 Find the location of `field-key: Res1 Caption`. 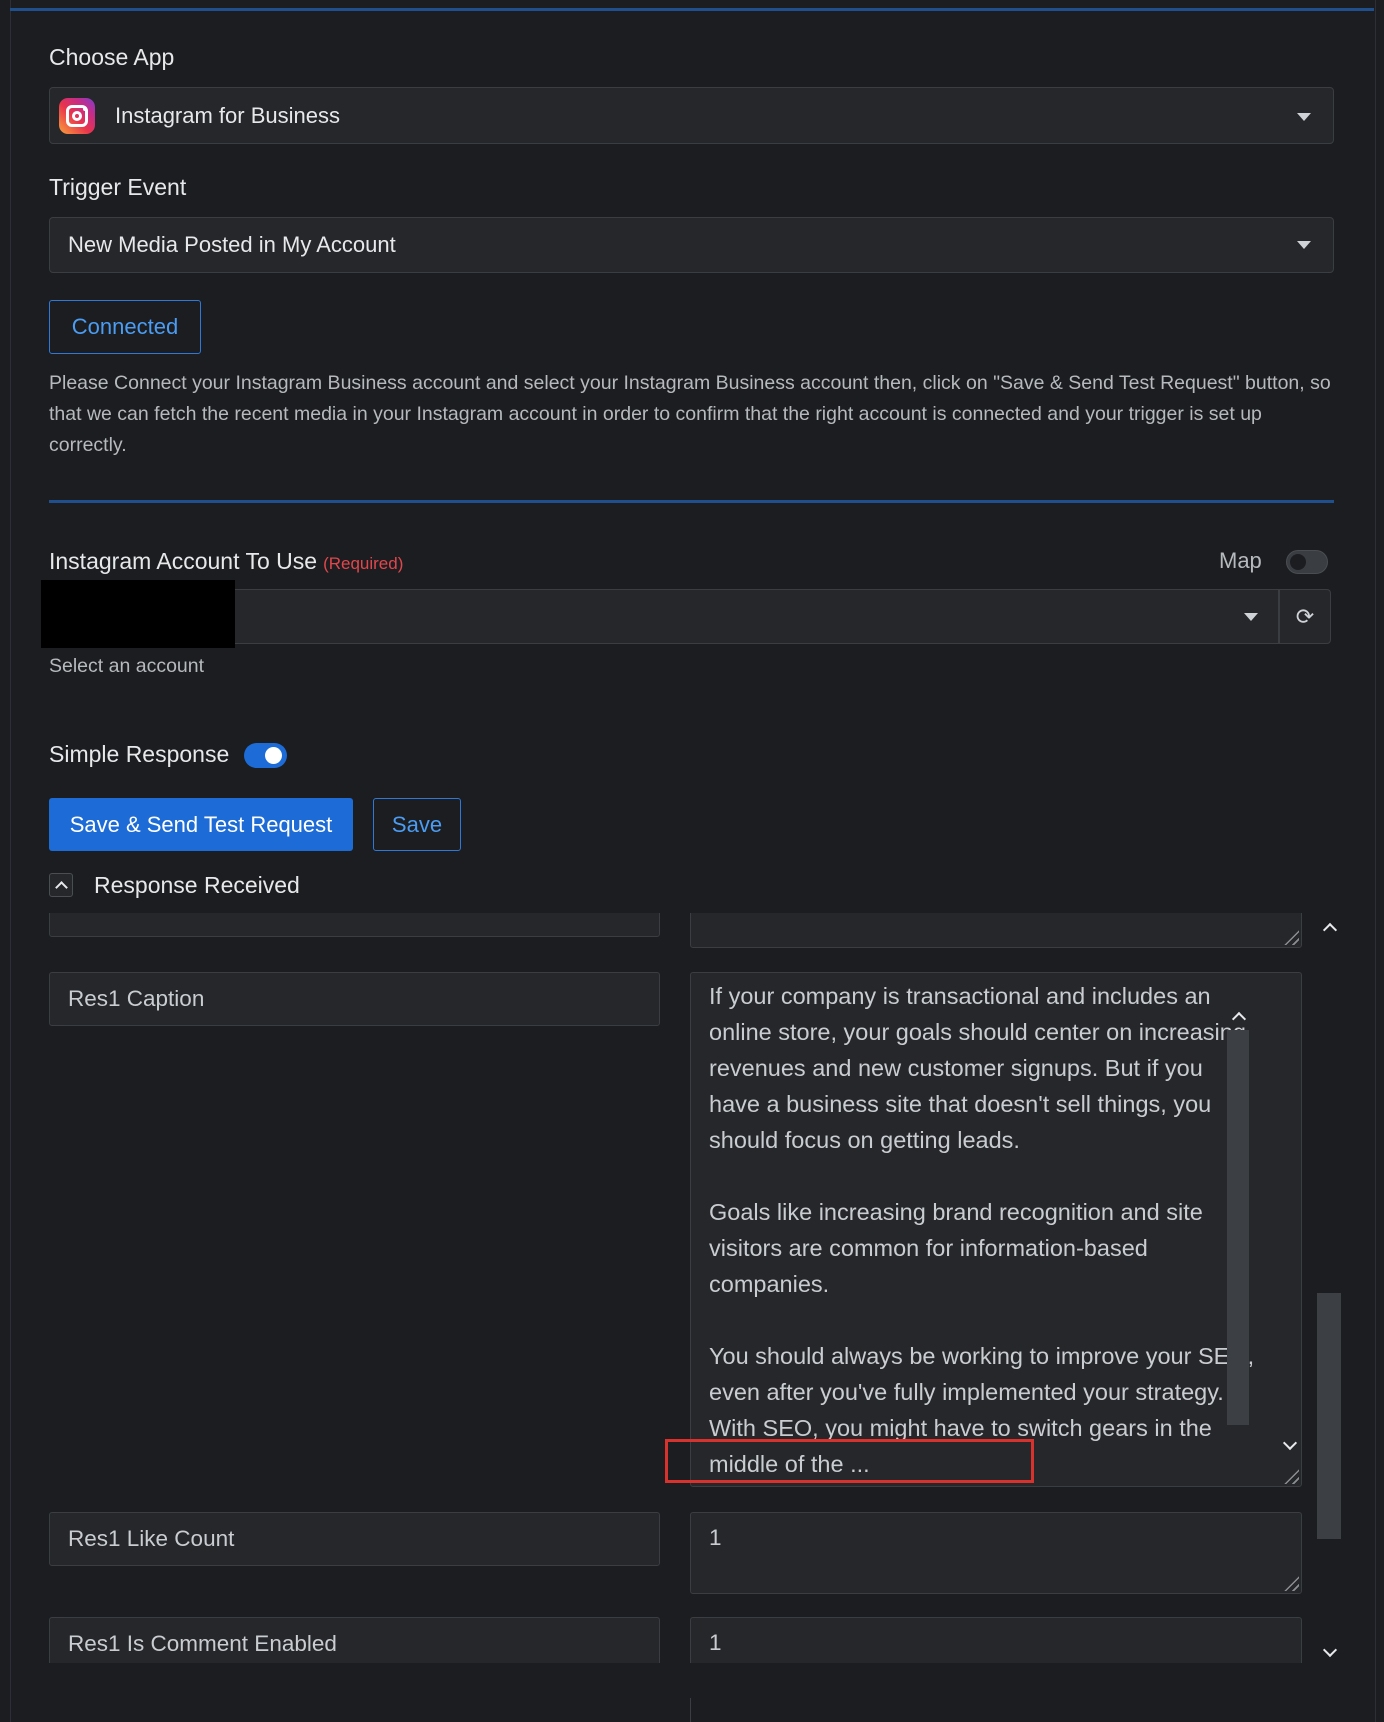

field-key: Res1 Caption is located at coordinates (354, 999).